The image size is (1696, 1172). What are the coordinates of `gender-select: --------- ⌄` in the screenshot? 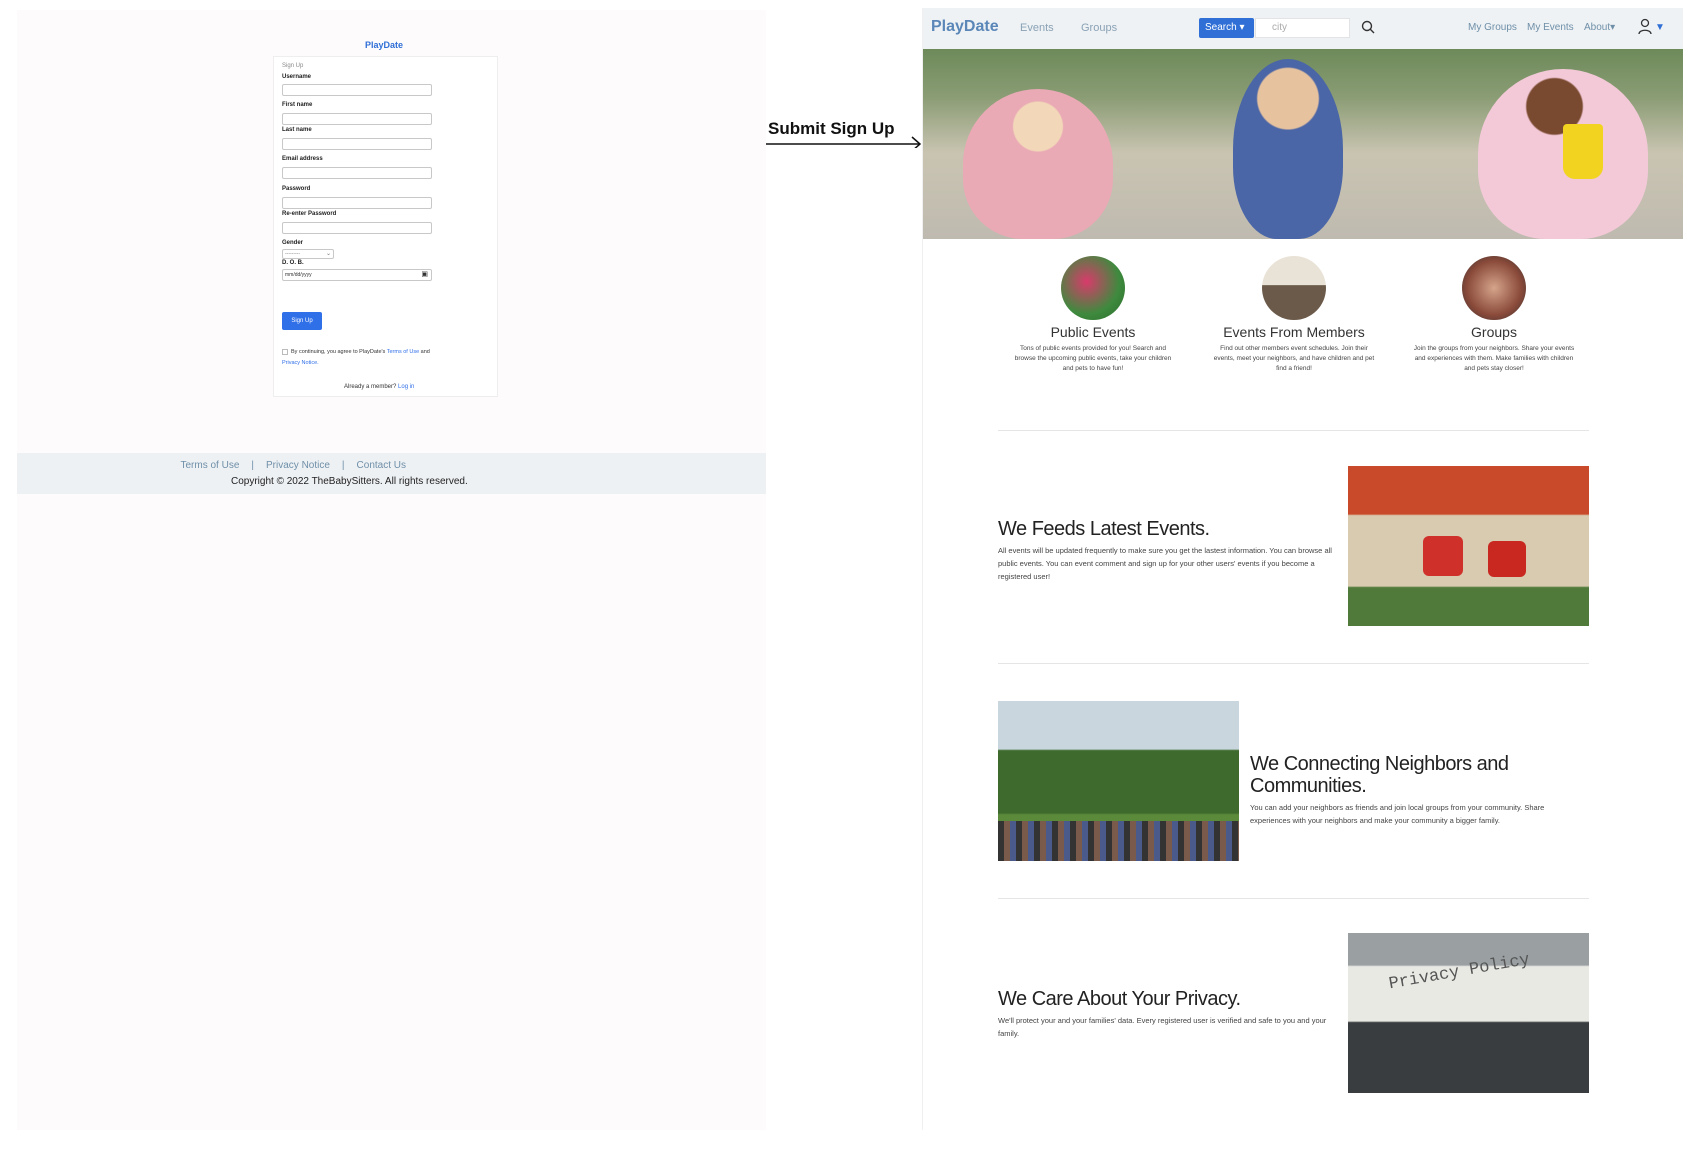 It's located at (308, 254).